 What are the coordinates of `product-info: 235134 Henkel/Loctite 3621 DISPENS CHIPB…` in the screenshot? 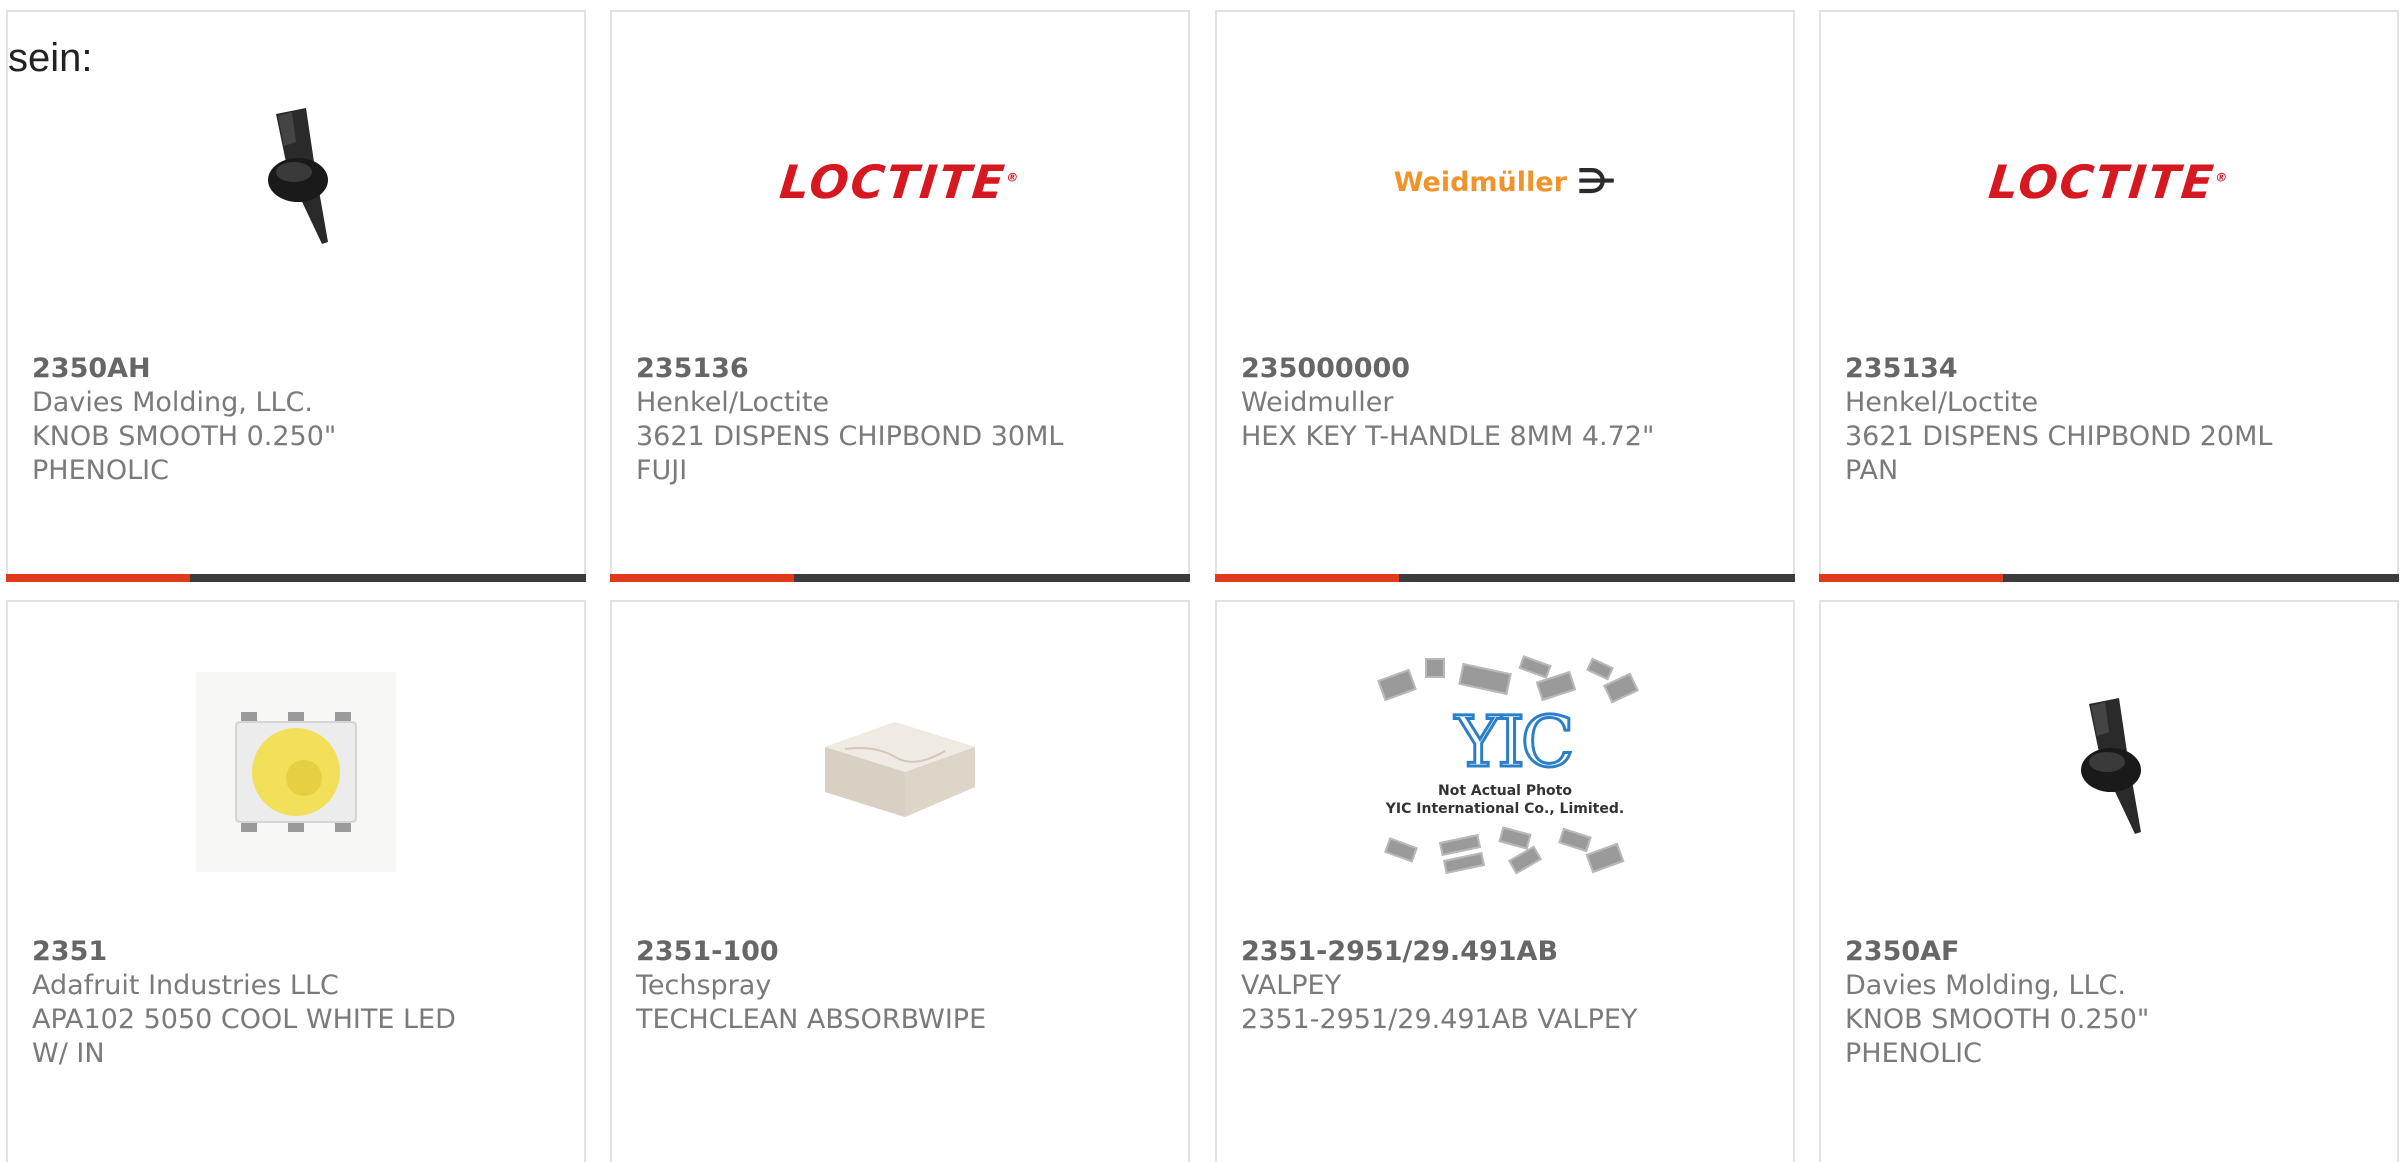 It's located at (2109, 420).